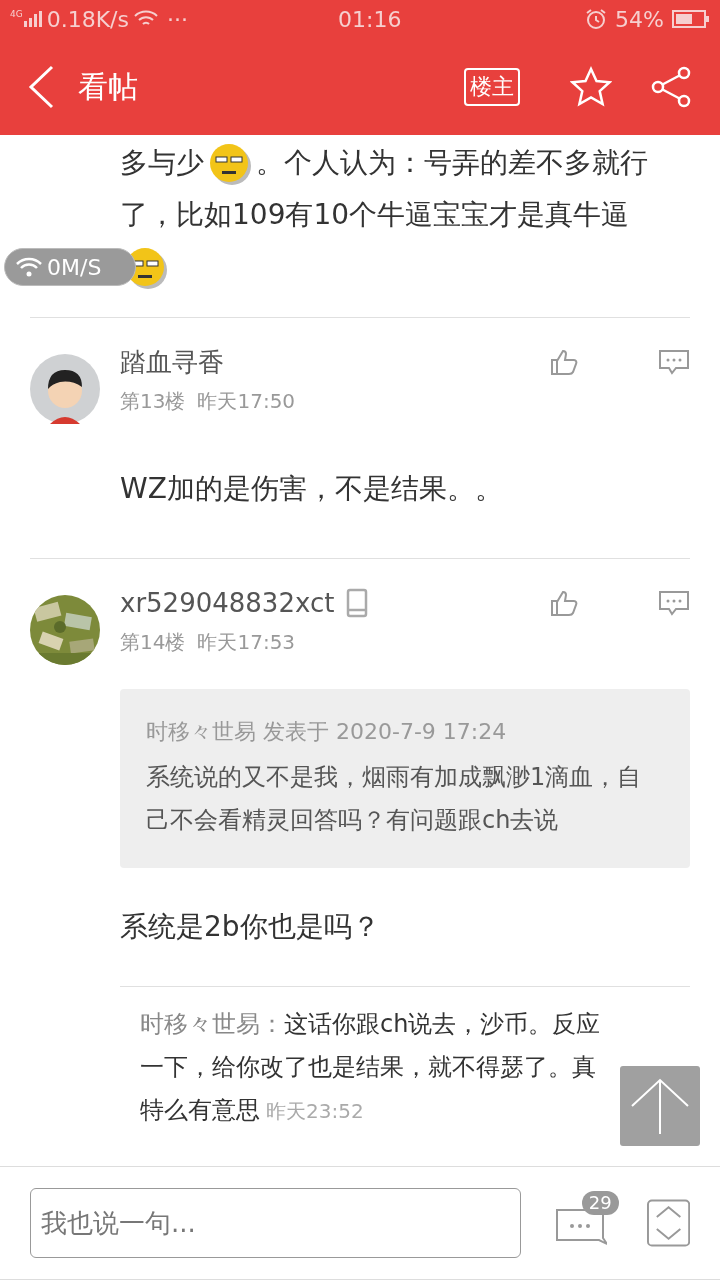 This screenshot has height=1280, width=720. I want to click on scroll-to-top-button, so click(660, 1106).